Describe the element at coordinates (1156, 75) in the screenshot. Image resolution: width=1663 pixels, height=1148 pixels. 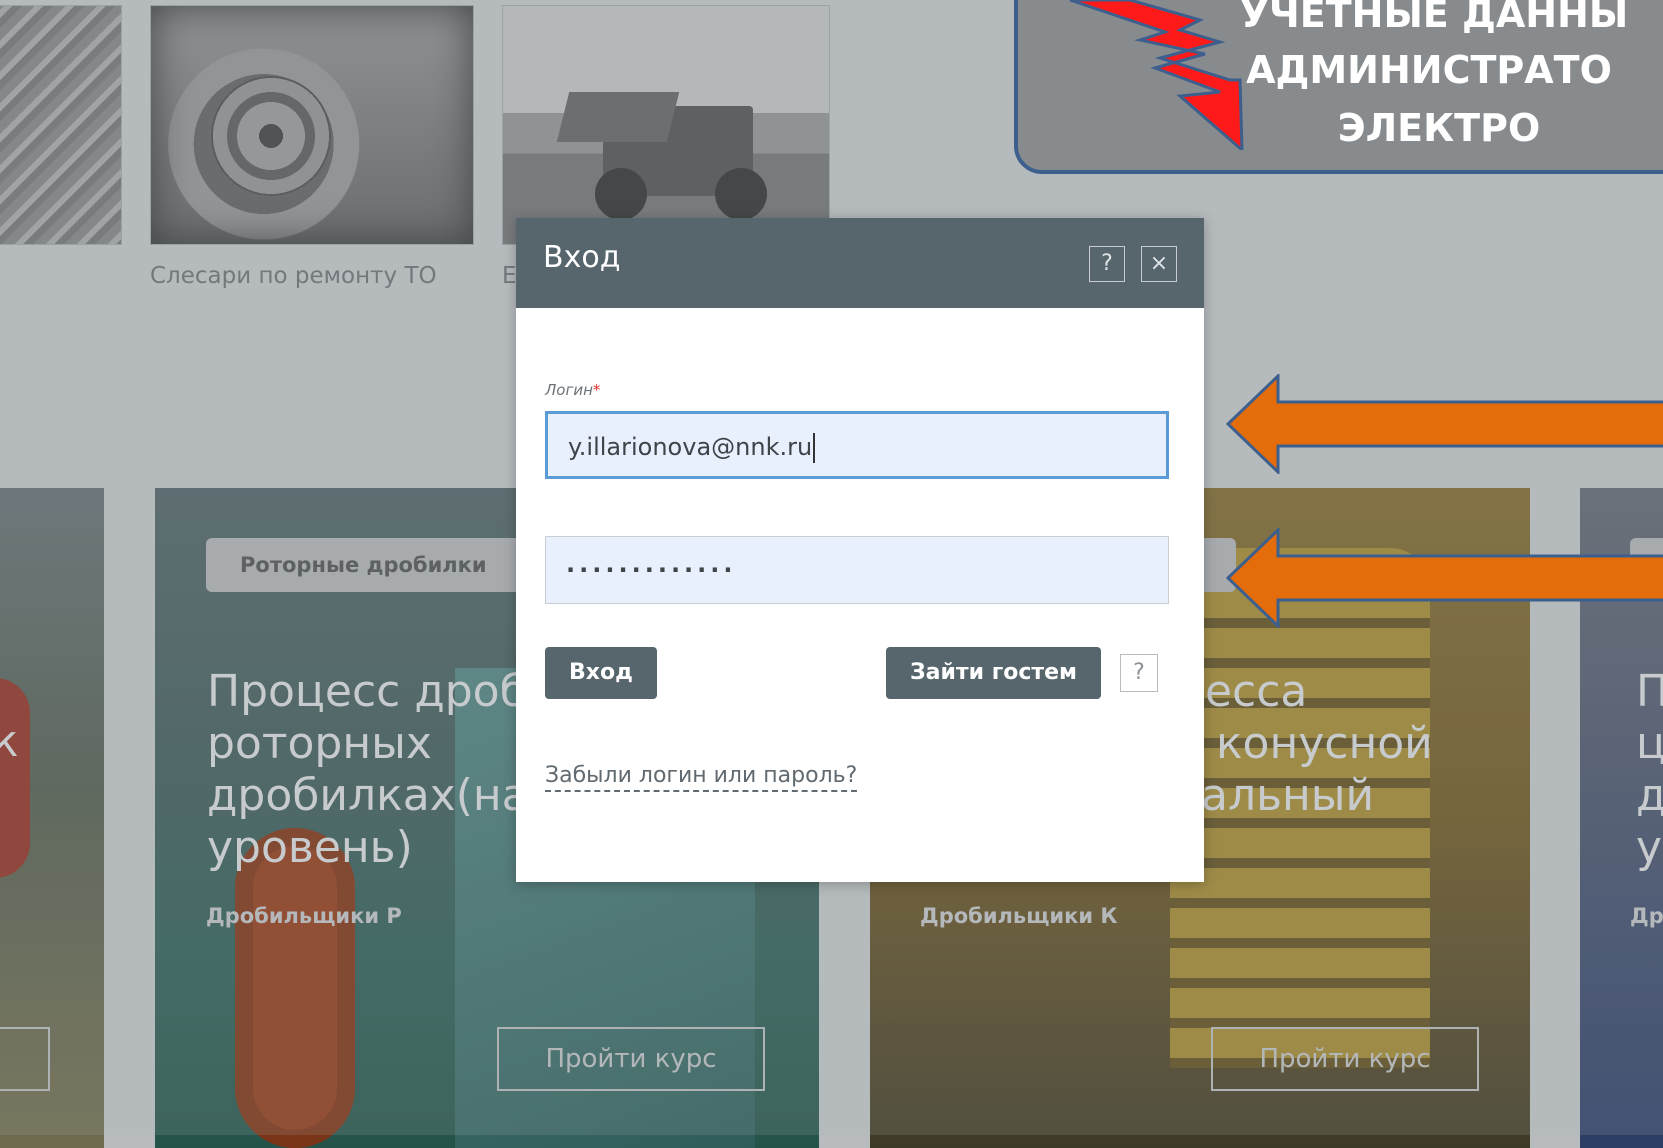
I see `lightning-bolt-icon` at that location.